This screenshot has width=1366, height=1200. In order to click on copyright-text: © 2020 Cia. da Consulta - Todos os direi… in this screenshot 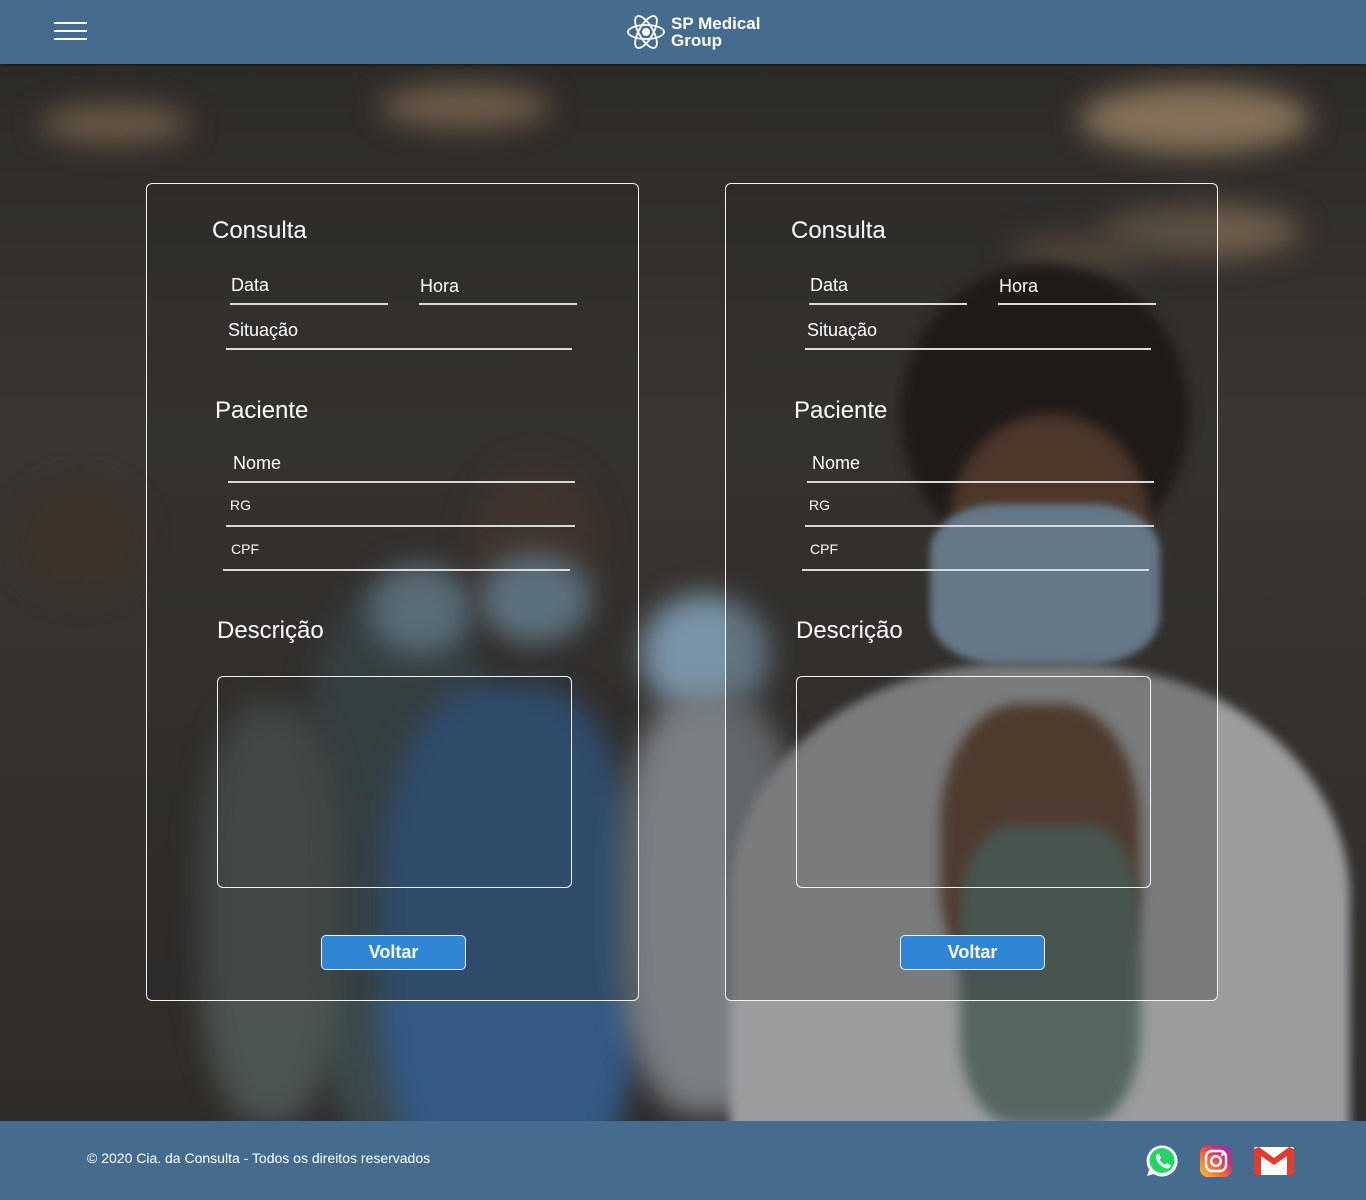, I will do `click(259, 1158)`.